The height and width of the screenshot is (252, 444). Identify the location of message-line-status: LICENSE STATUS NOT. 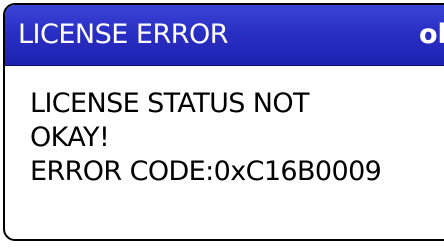
(170, 103).